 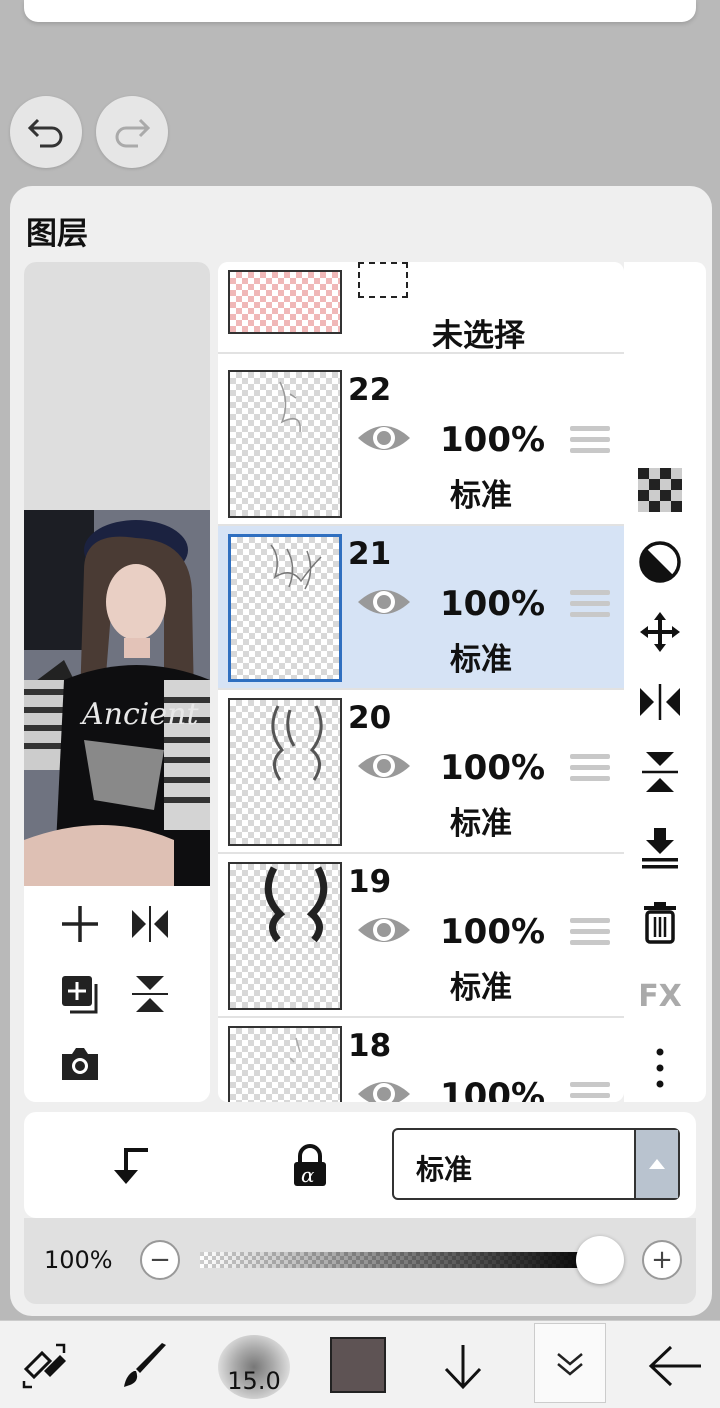 I want to click on fx-icon: FX, so click(x=660, y=996).